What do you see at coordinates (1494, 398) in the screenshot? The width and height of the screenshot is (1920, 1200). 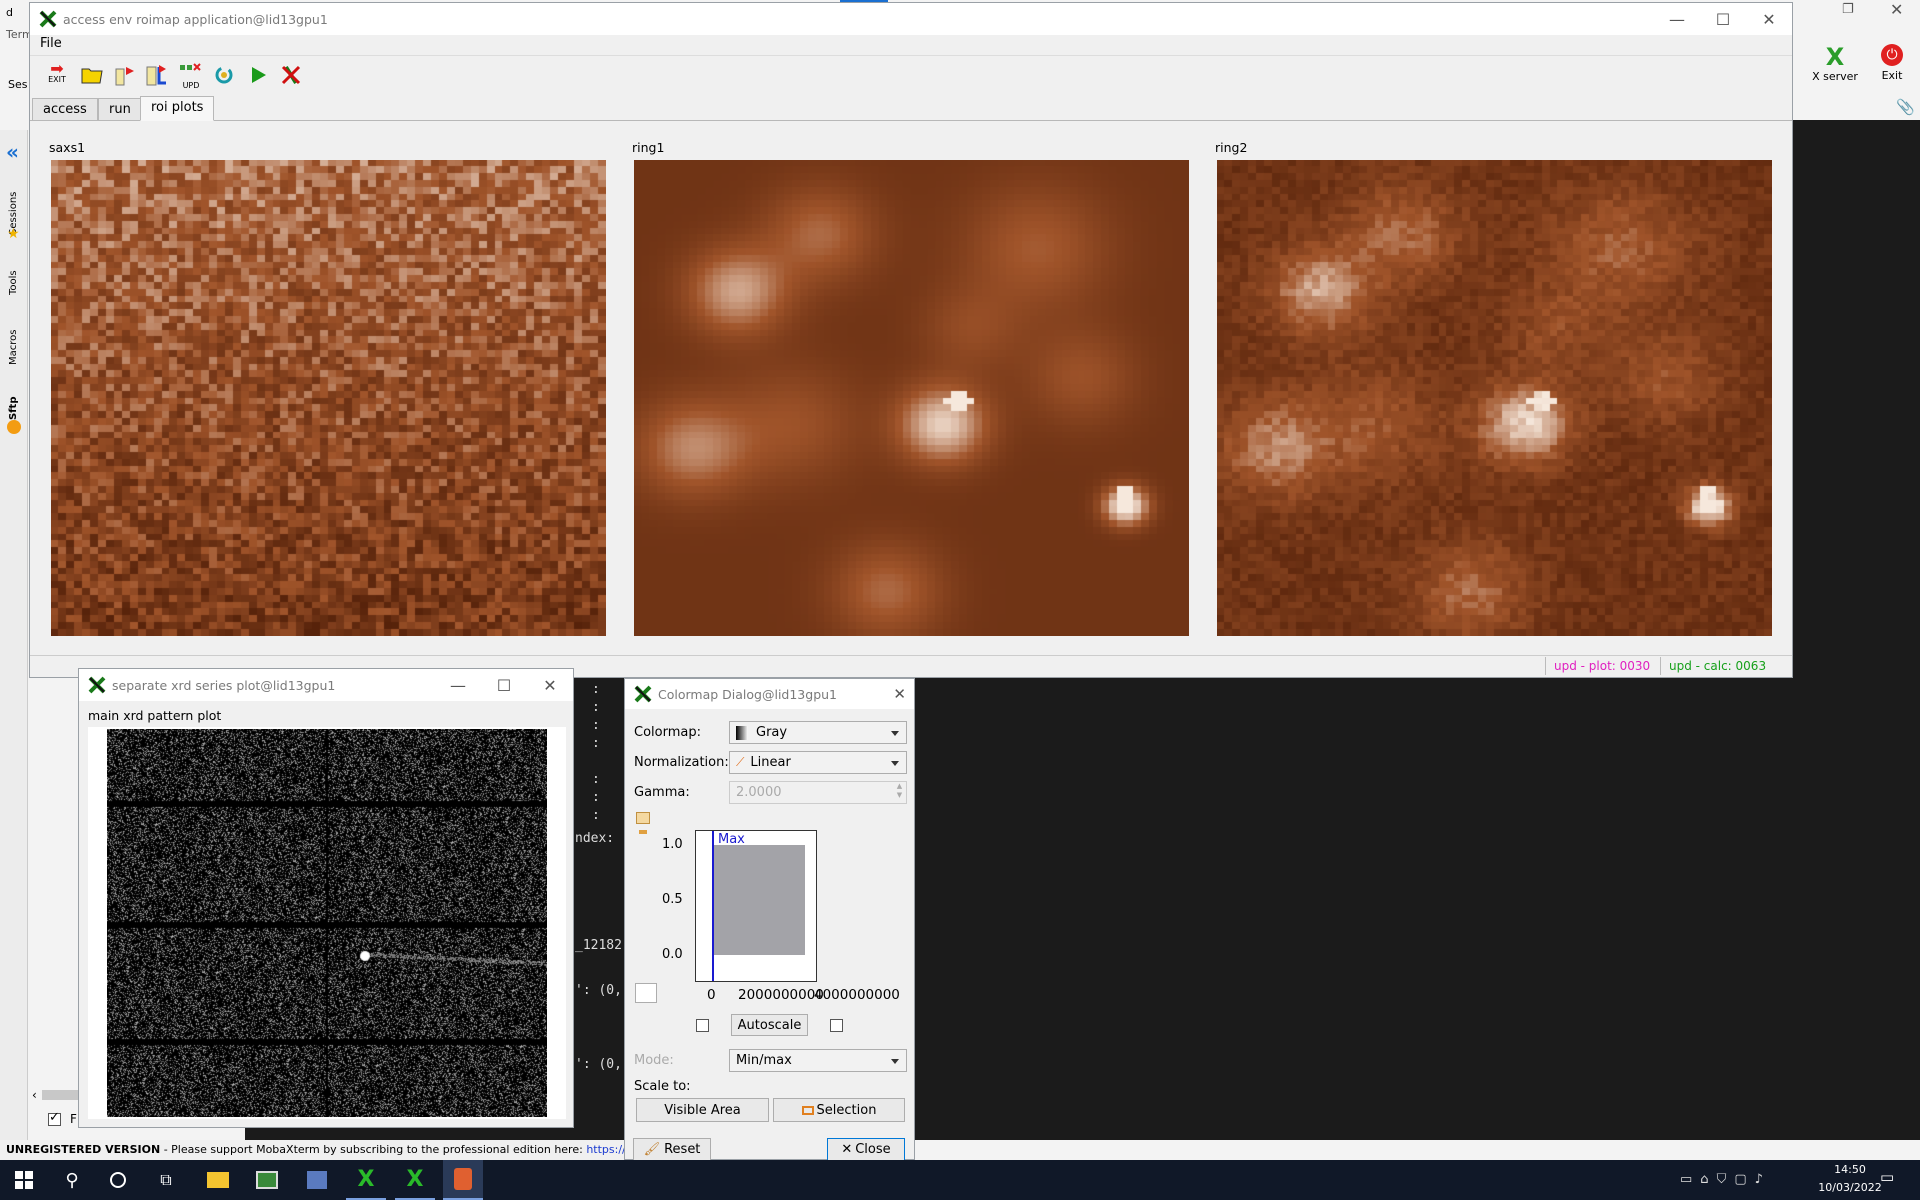 I see `roi-plot-ring2` at bounding box center [1494, 398].